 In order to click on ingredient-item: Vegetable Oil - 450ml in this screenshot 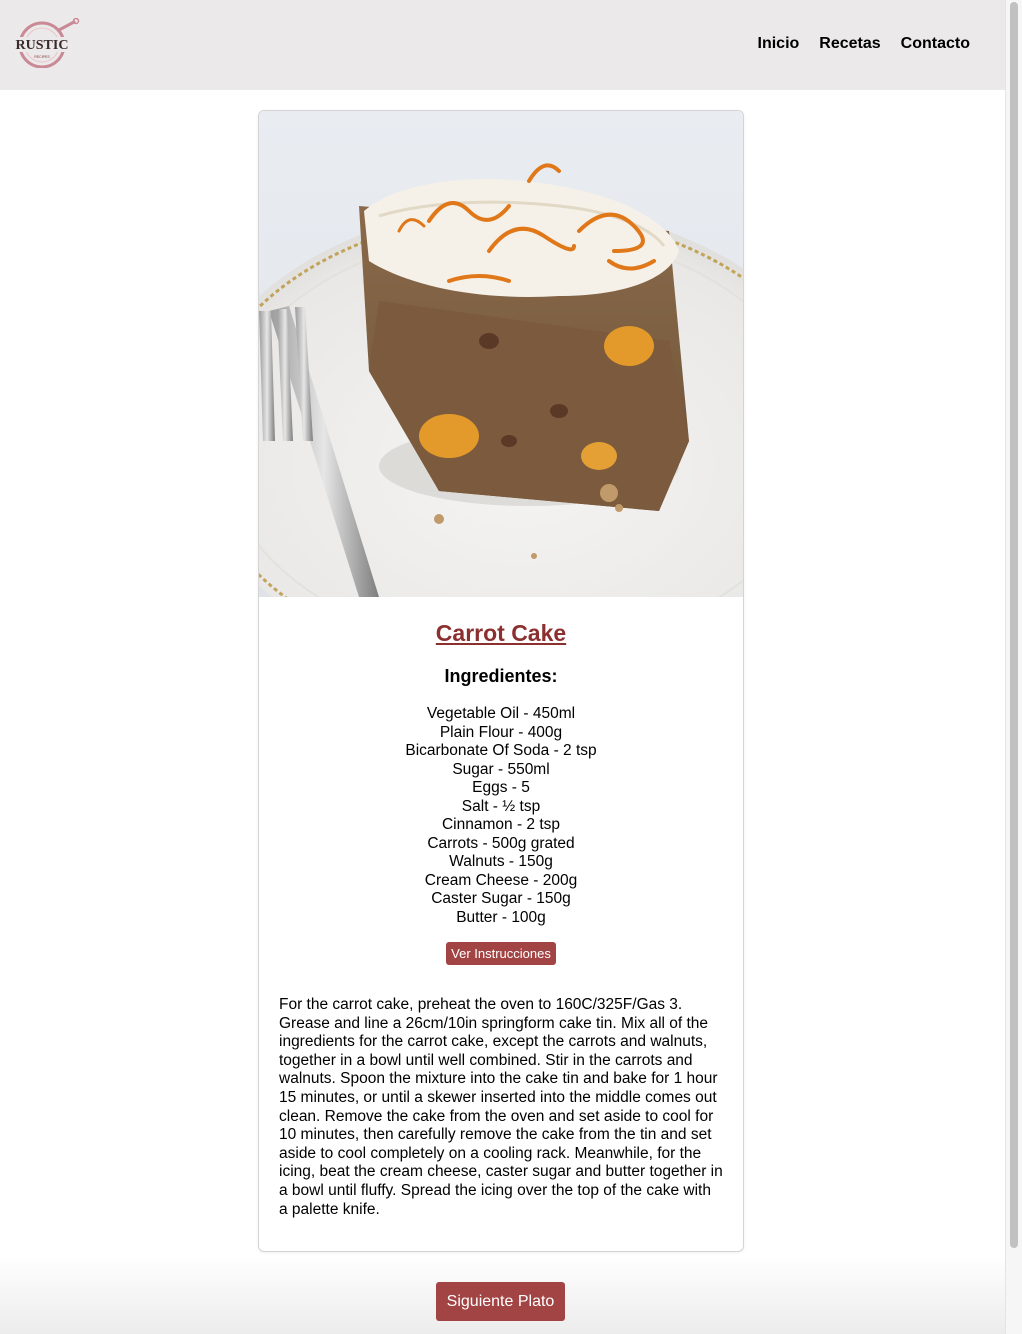, I will do `click(501, 713)`.